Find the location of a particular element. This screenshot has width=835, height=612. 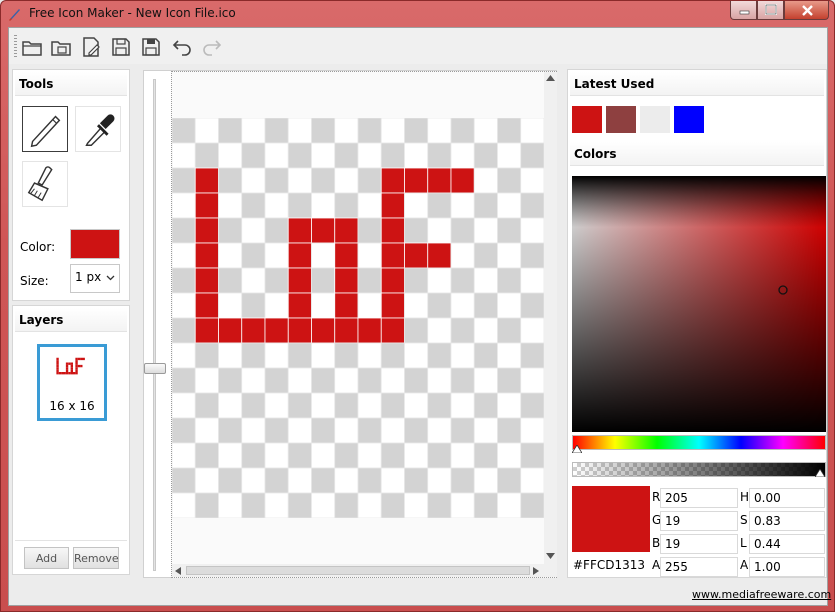

minimize-button is located at coordinates (743, 10).